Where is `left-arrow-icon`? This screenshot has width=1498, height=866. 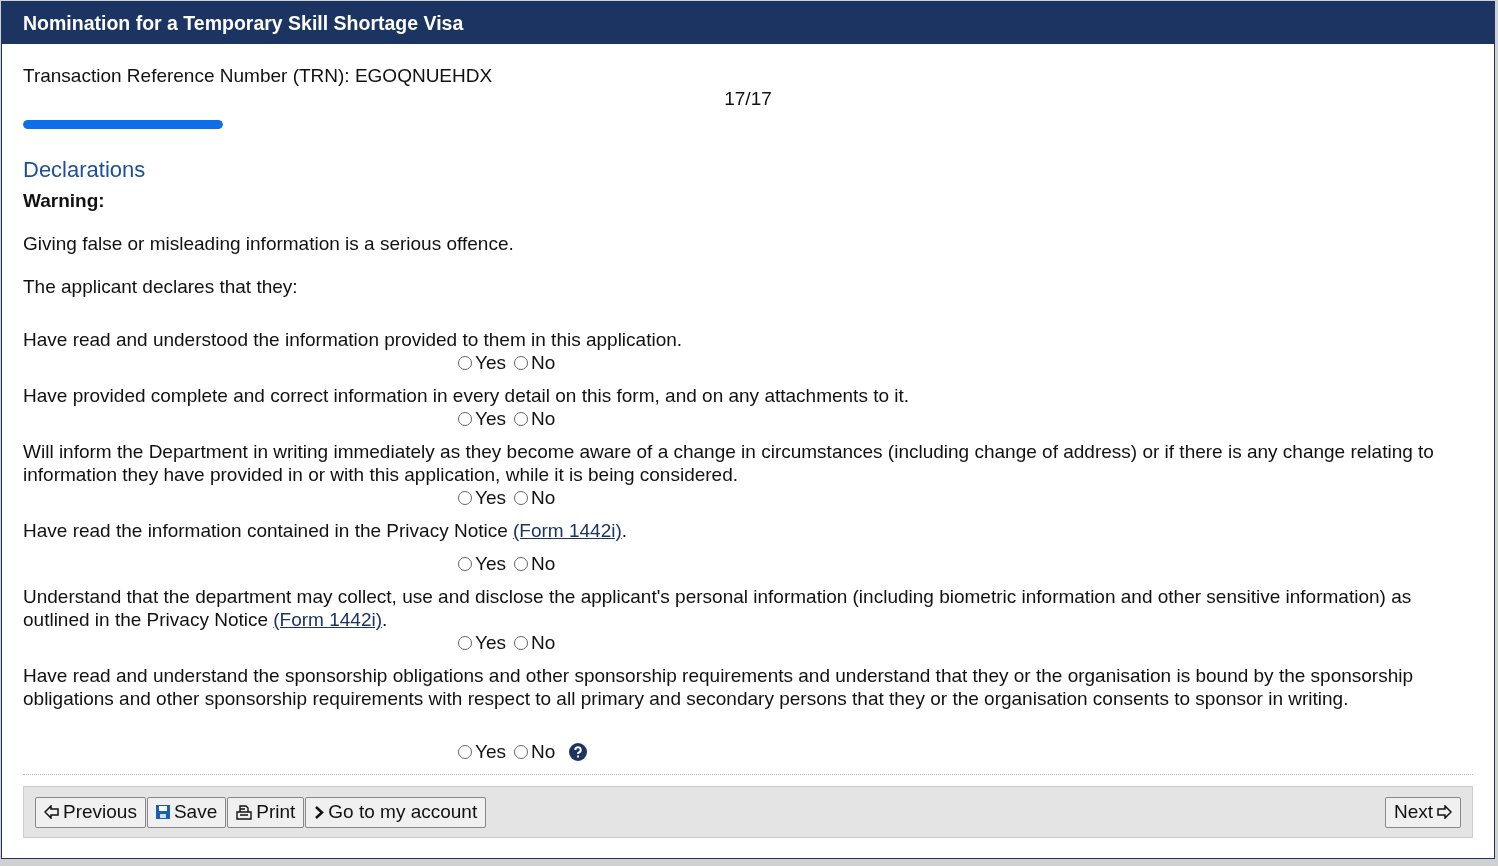 left-arrow-icon is located at coordinates (51, 812).